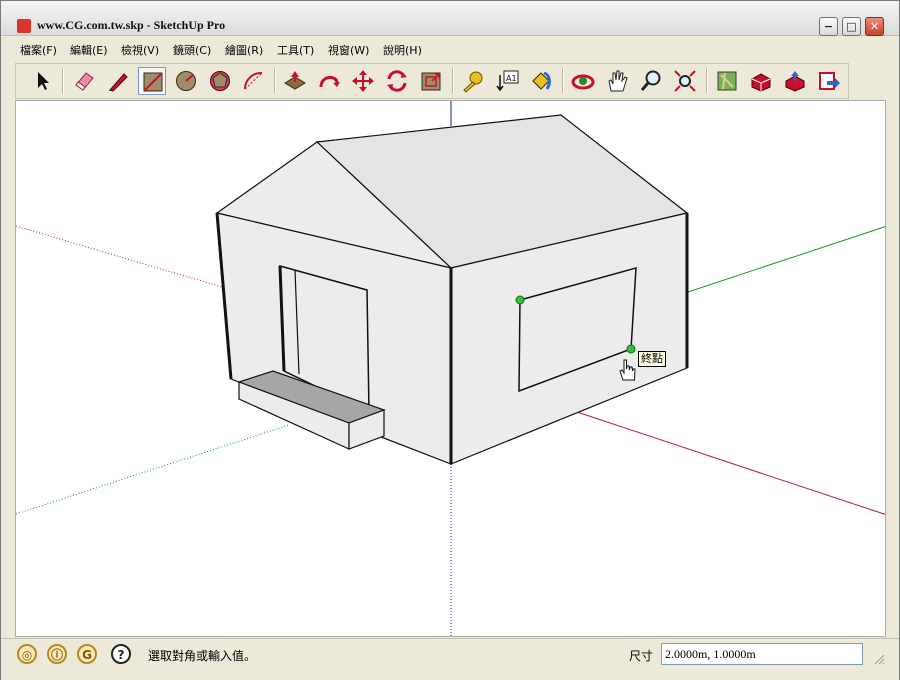  I want to click on green-axis, so click(783, 260).